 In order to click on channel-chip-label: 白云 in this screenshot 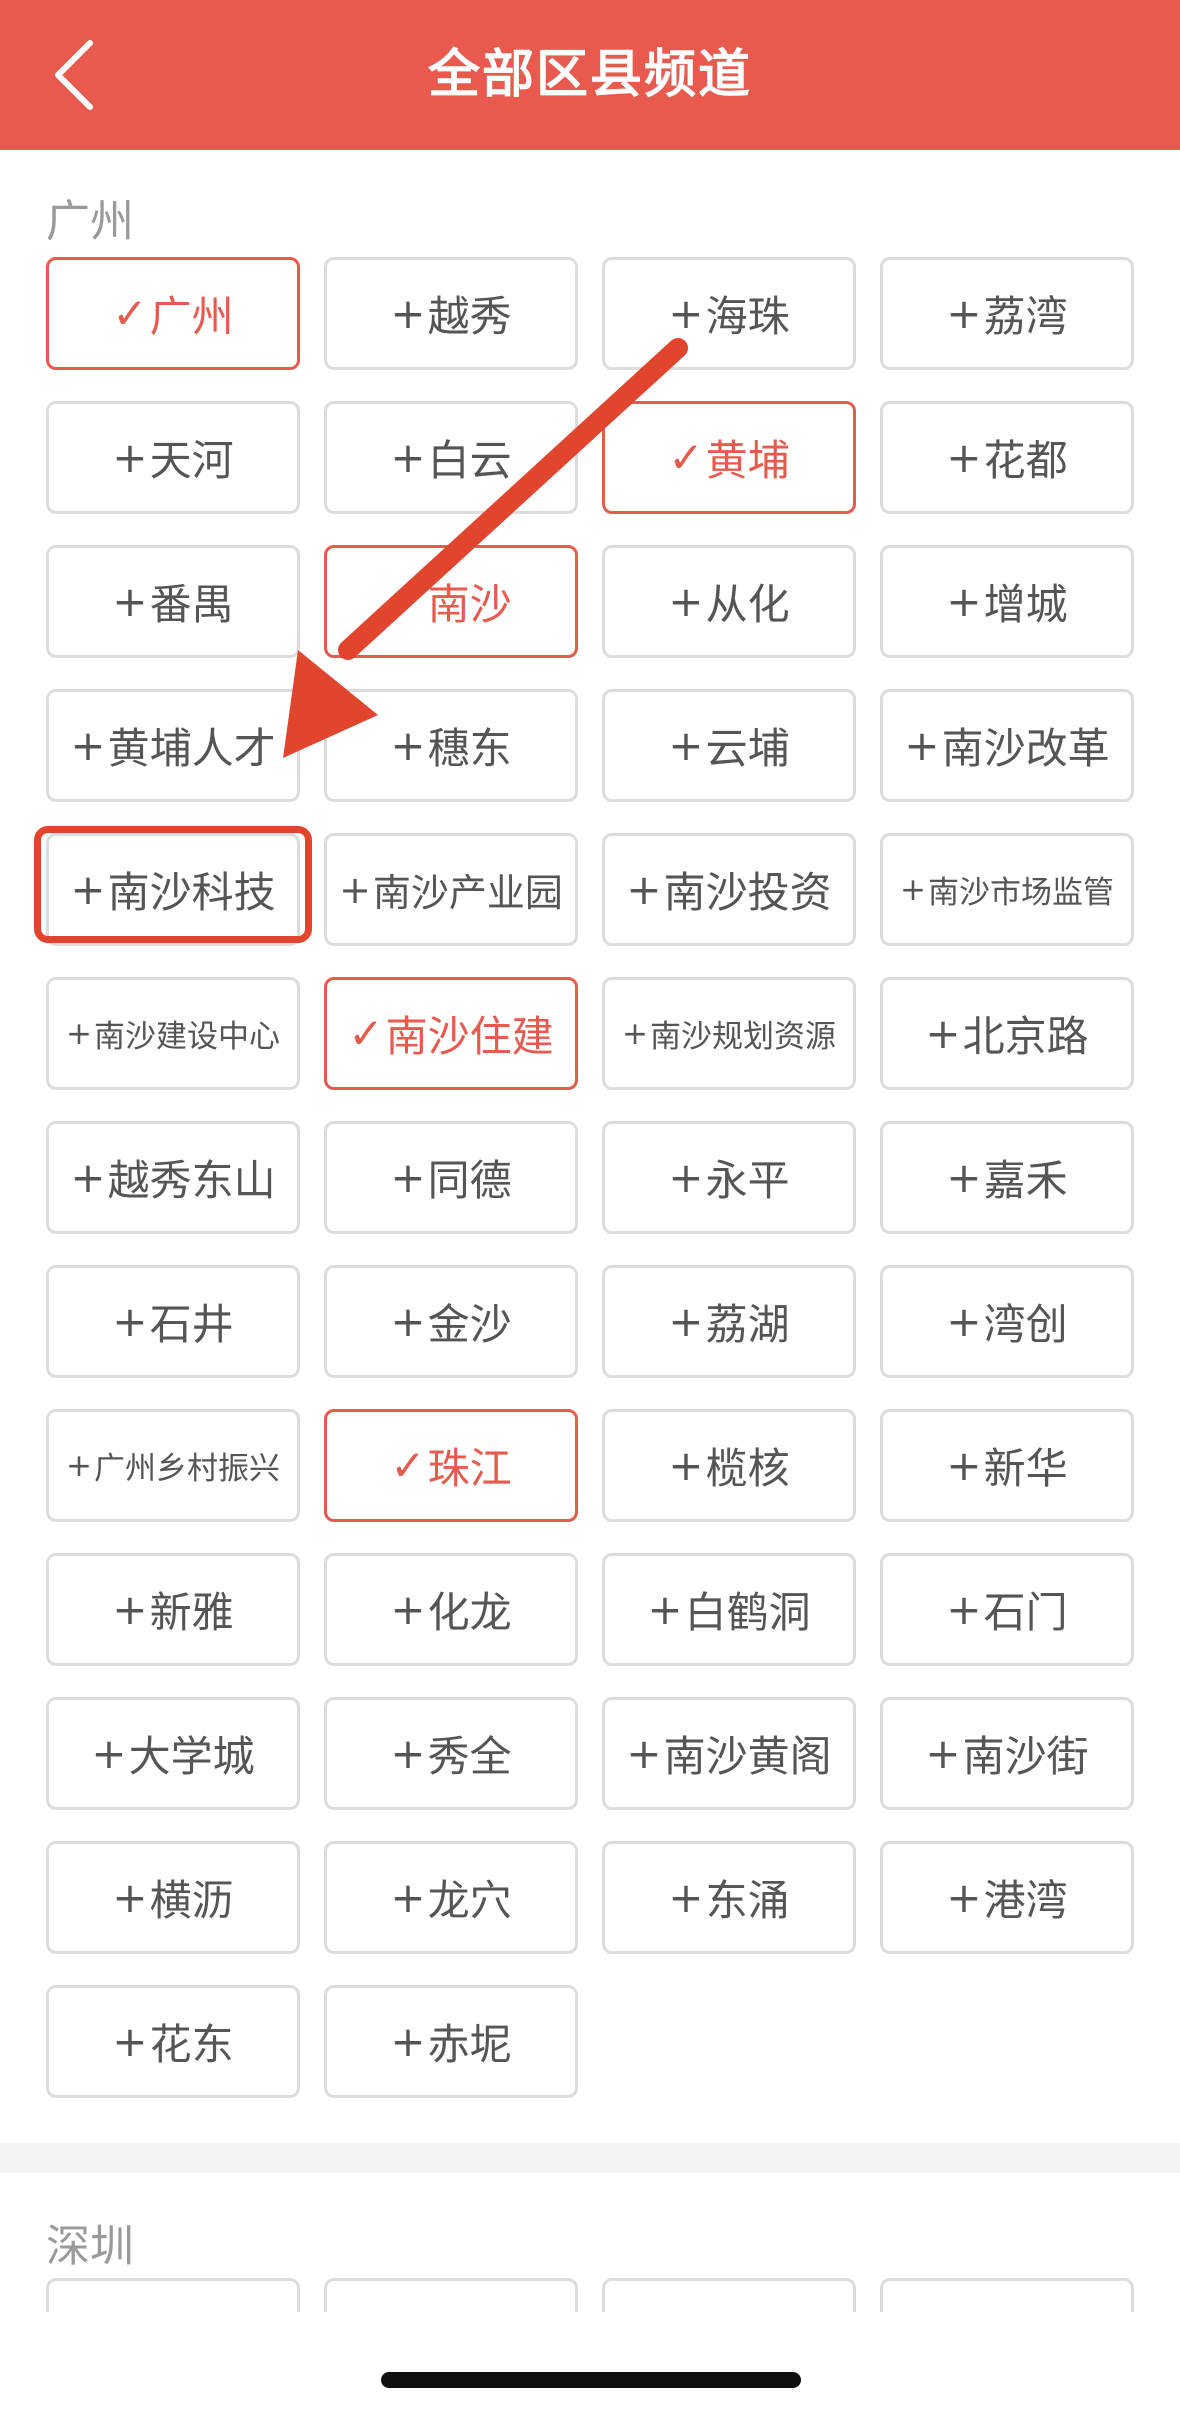, I will do `click(469, 460)`.